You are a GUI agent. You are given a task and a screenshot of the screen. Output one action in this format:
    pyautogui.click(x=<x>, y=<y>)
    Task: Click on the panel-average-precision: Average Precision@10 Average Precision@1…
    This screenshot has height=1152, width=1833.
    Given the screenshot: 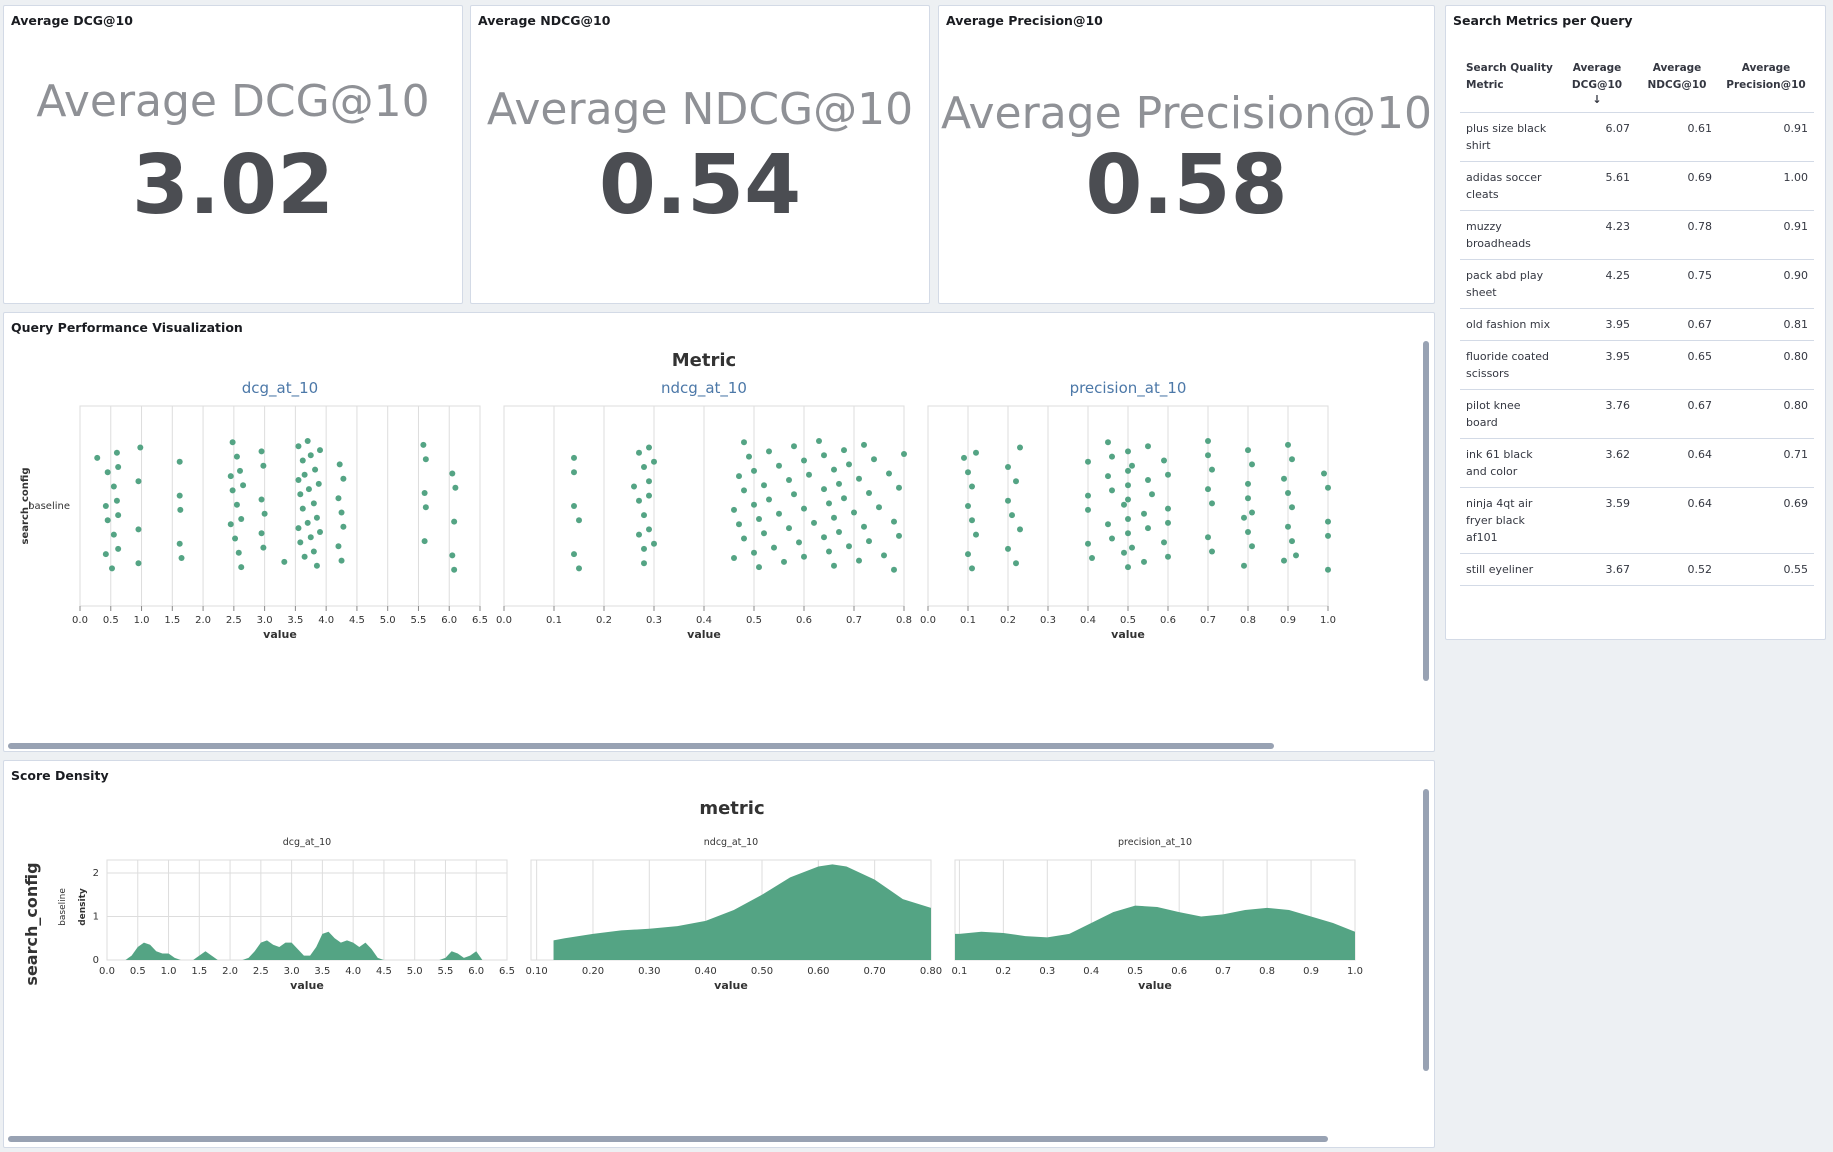 What is the action you would take?
    pyautogui.click(x=1186, y=154)
    